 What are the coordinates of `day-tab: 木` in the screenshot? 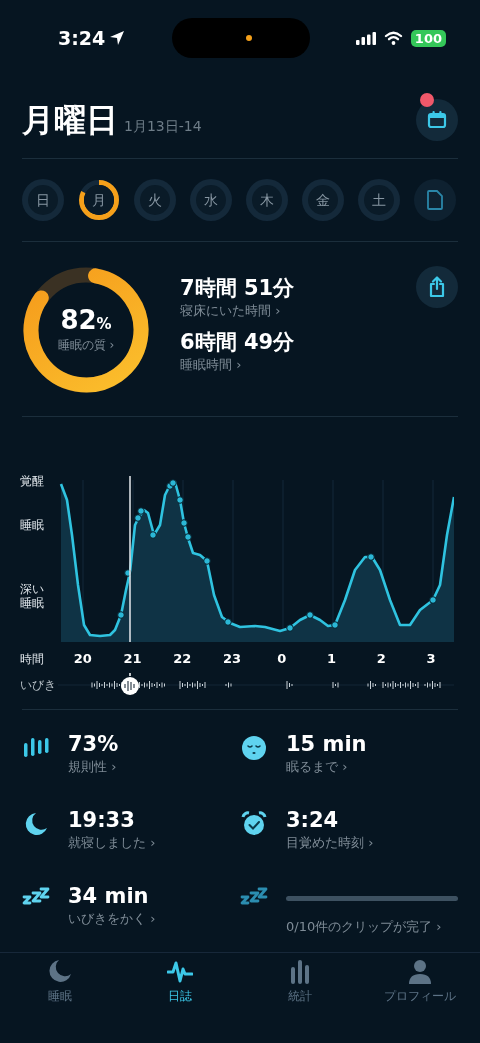 It's located at (267, 200).